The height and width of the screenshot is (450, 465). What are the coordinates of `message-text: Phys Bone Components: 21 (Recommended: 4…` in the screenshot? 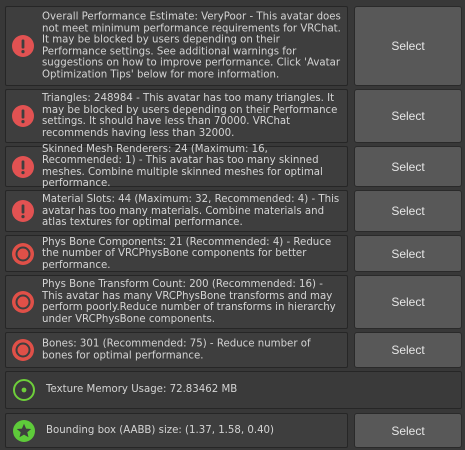 It's located at (187, 253).